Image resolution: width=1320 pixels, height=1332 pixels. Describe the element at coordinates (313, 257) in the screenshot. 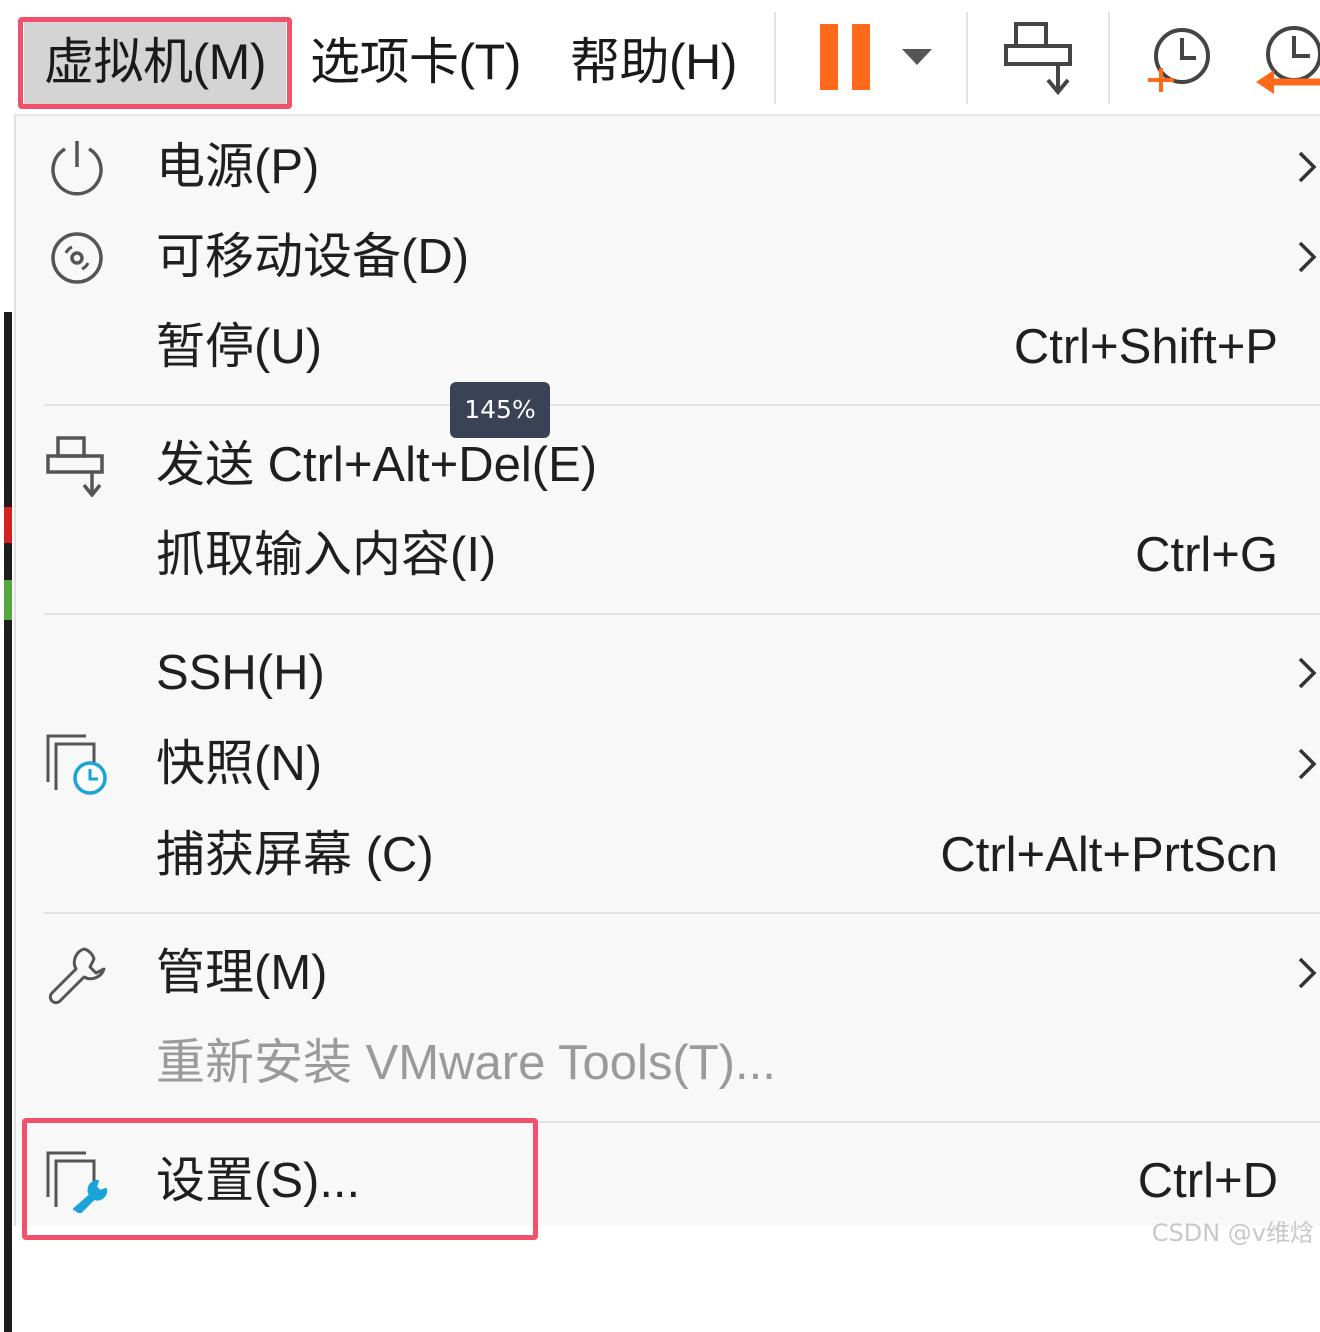

I see `menu-item-label: 可移动设备(D)` at that location.